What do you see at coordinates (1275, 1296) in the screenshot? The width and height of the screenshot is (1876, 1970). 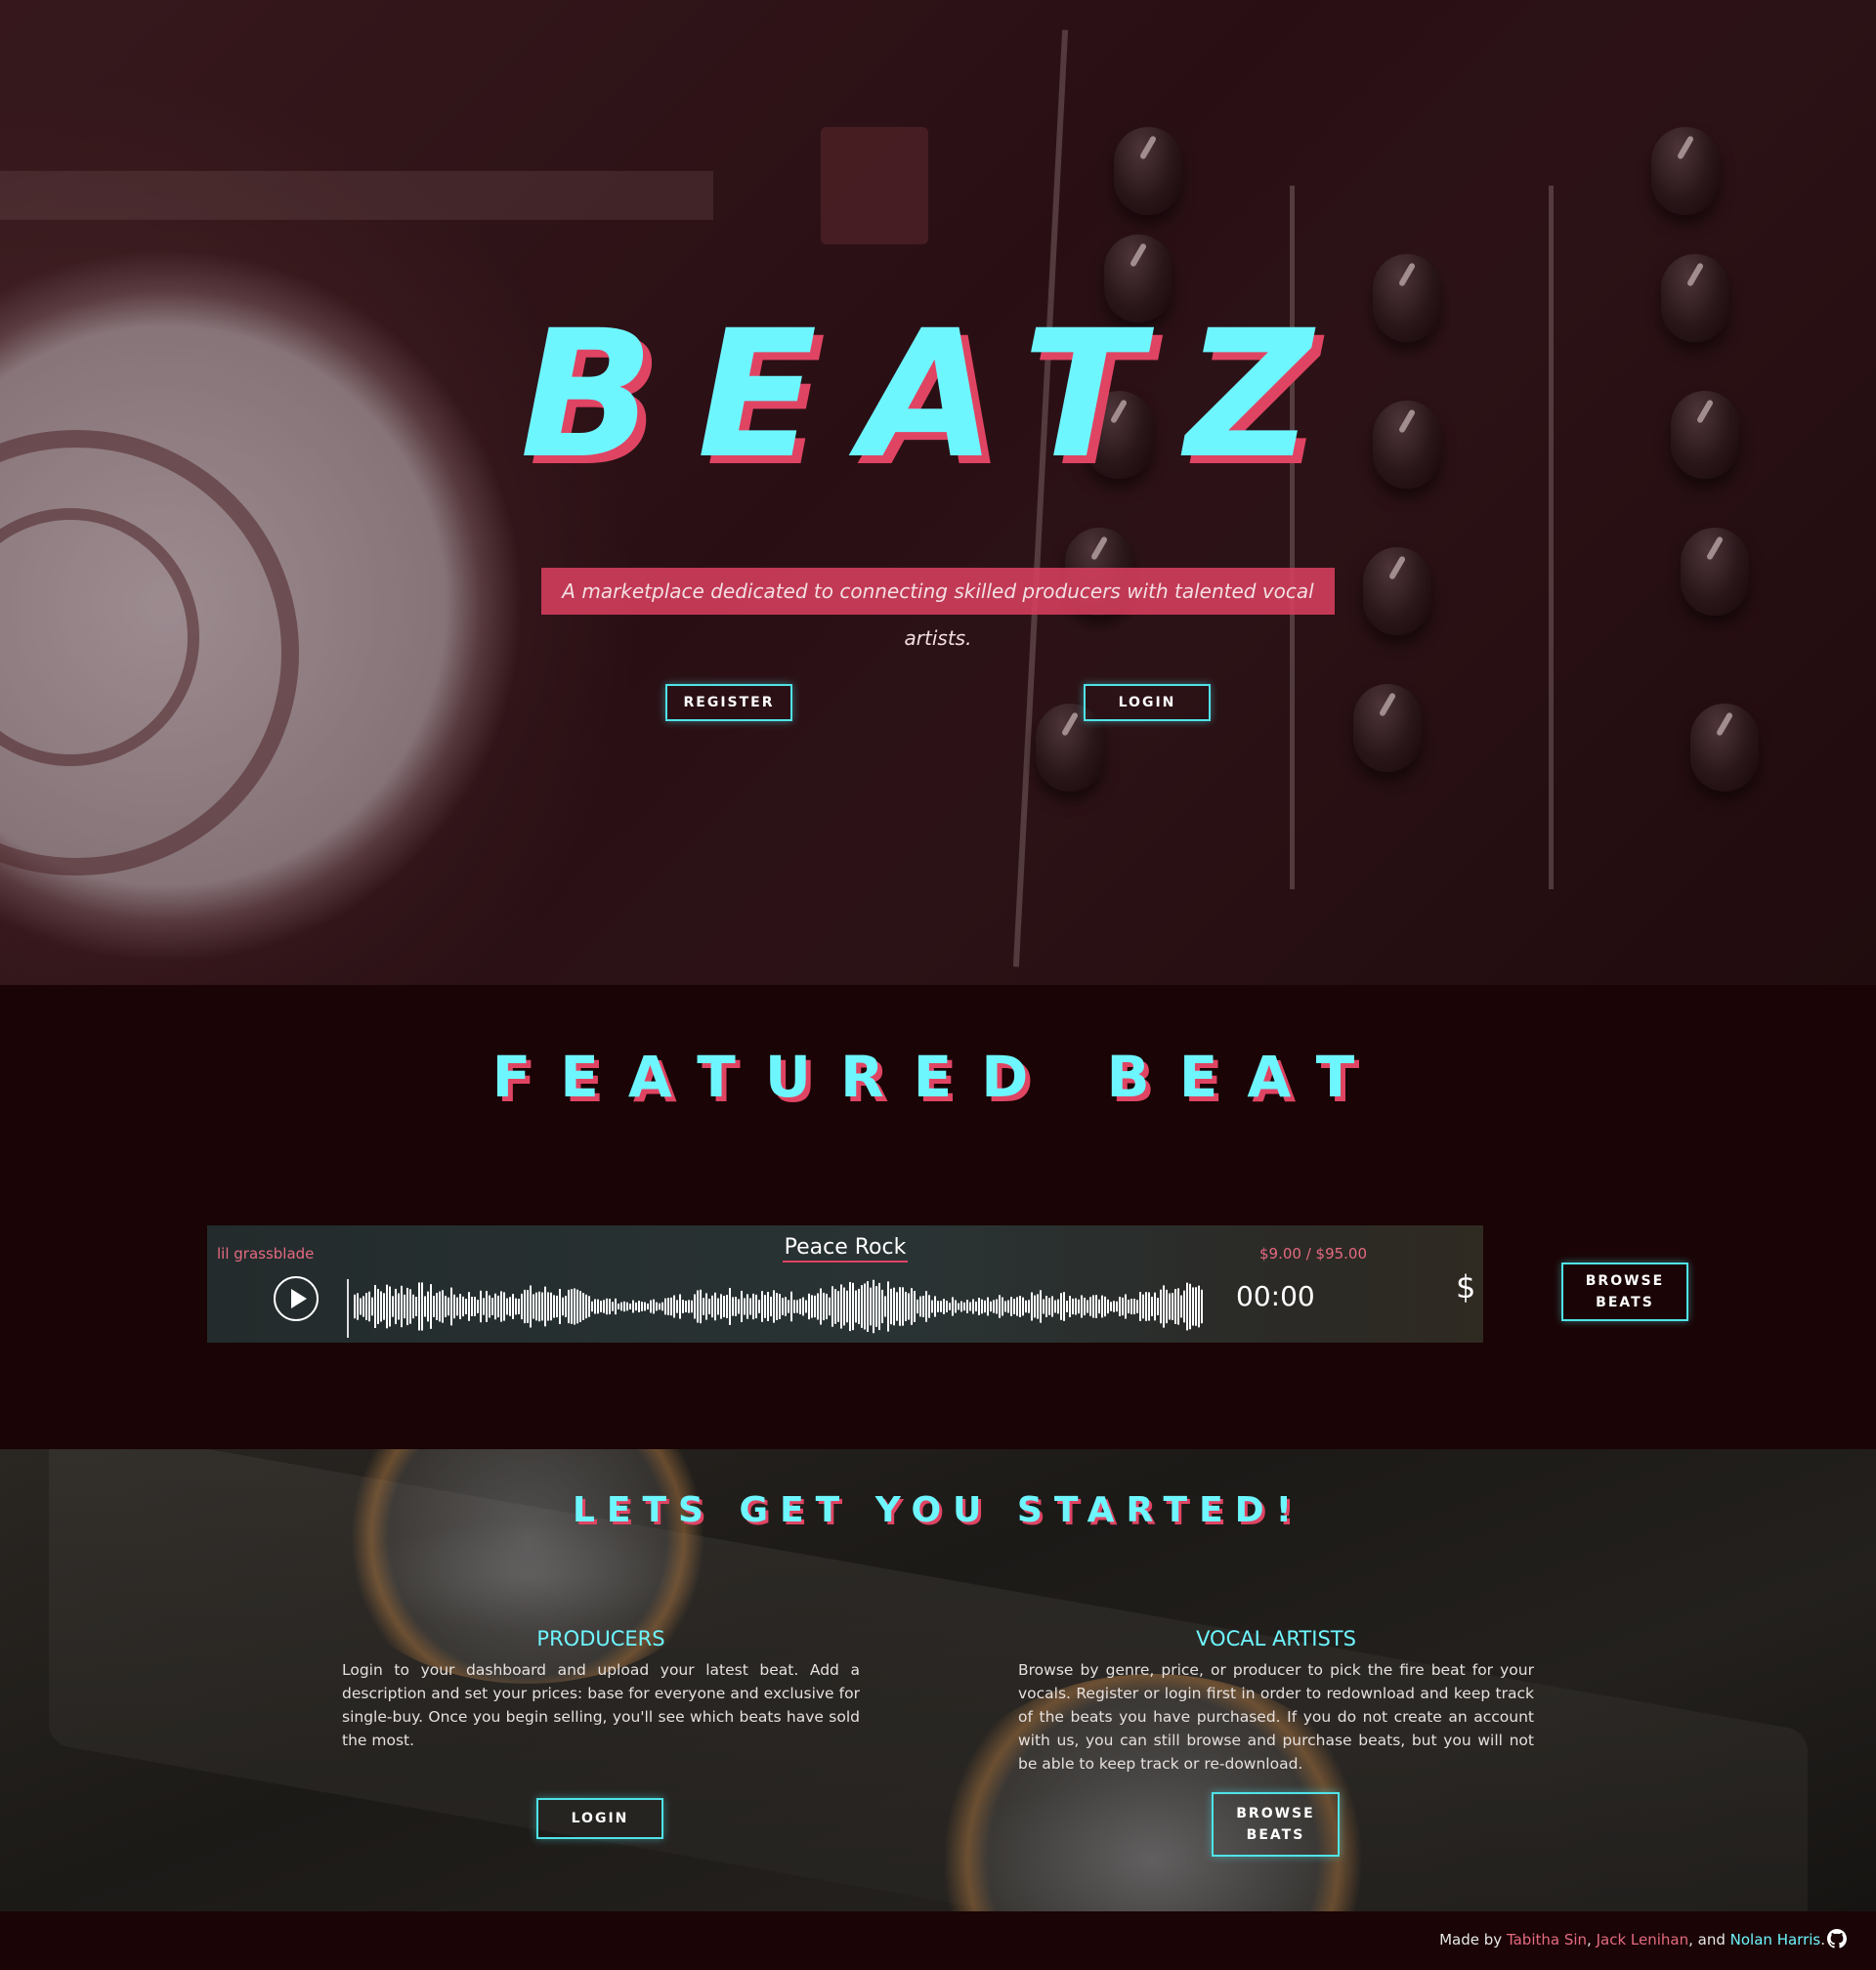 I see `playback-time: 00:00` at bounding box center [1275, 1296].